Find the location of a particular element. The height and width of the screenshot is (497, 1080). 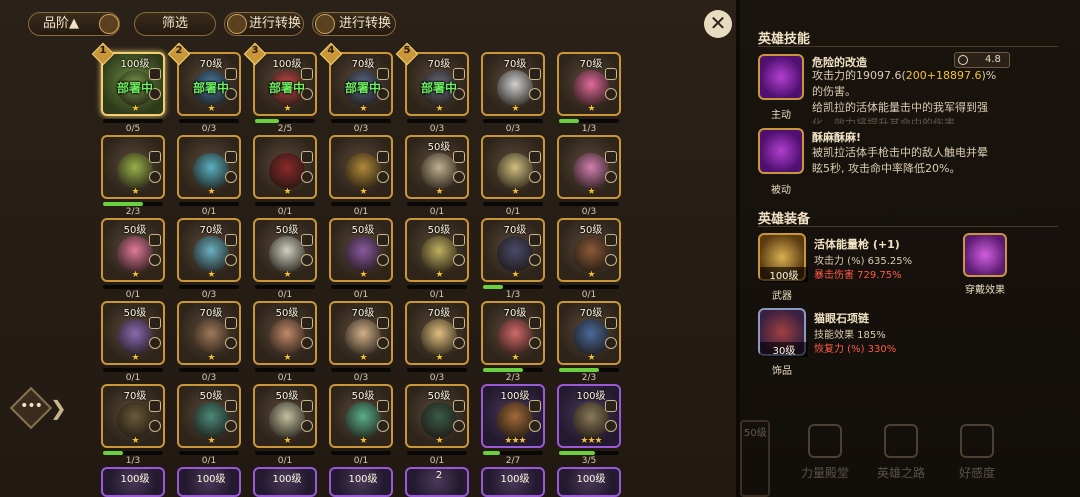

nav-power-hall: 力量殿堂 is located at coordinates (825, 455).